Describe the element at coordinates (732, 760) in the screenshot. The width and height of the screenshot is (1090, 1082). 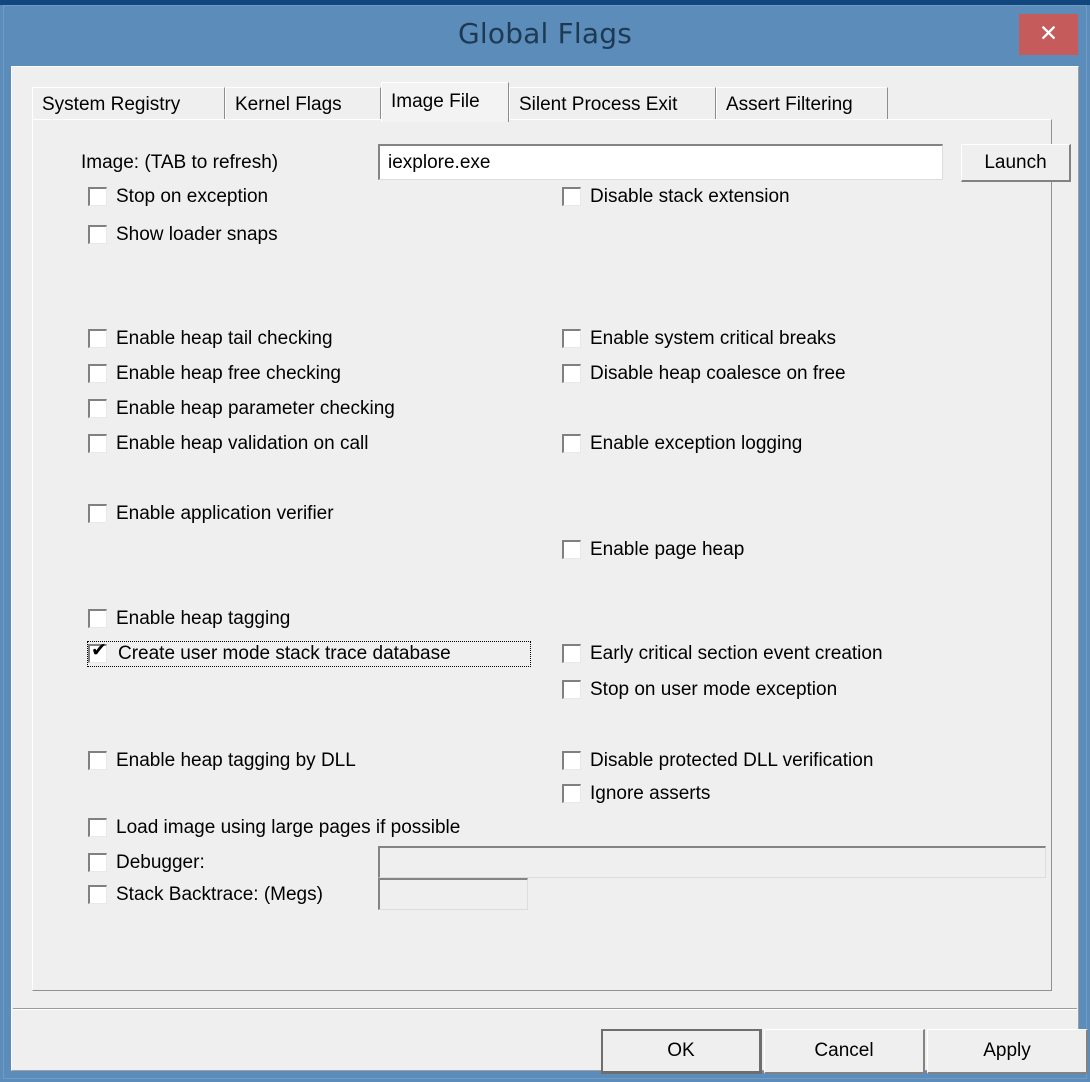
I see `checkbox-label: Disable protected DLL verification` at that location.